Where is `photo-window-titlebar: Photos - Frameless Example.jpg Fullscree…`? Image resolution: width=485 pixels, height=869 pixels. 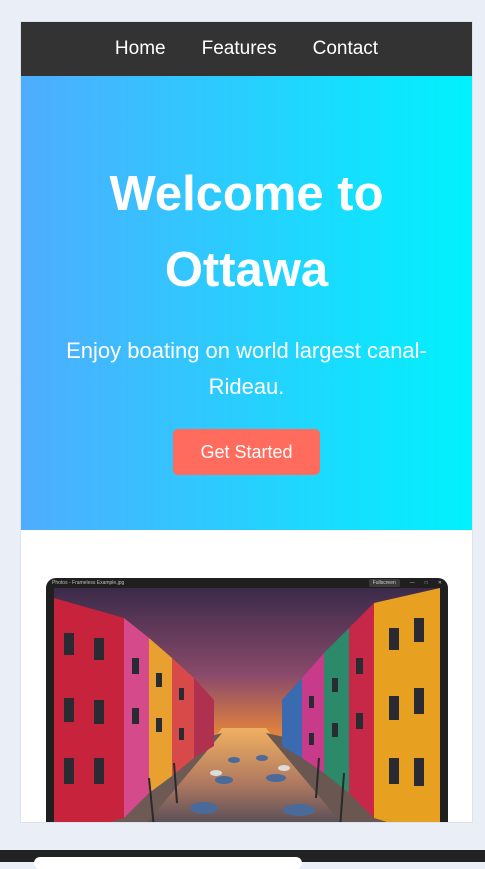 photo-window-titlebar: Photos - Frameless Example.jpg Fullscree… is located at coordinates (247, 583).